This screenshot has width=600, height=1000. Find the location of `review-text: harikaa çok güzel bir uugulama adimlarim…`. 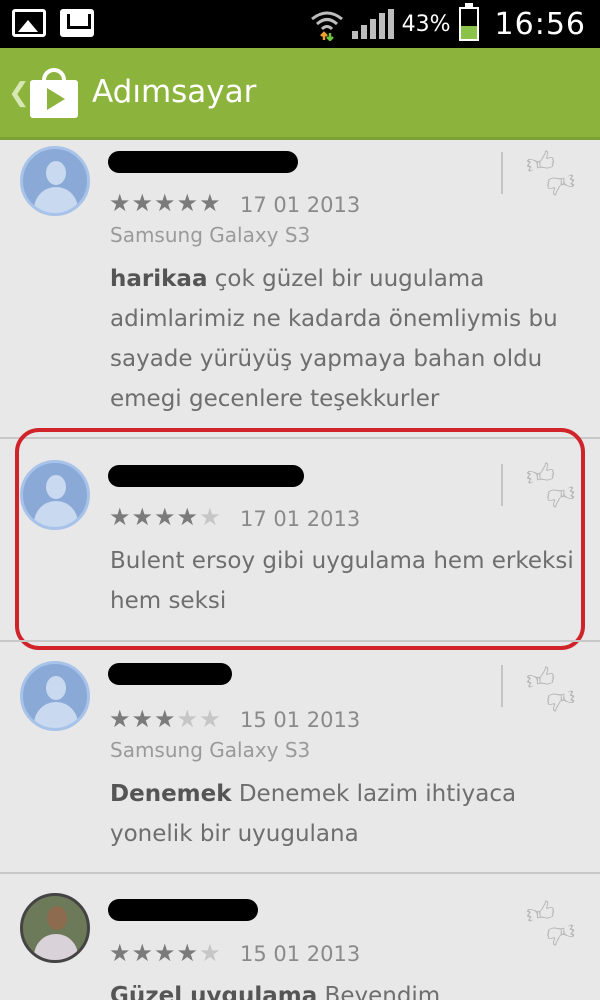

review-text: harikaa çok güzel bir uugulama adimlarim… is located at coordinates (334, 339).